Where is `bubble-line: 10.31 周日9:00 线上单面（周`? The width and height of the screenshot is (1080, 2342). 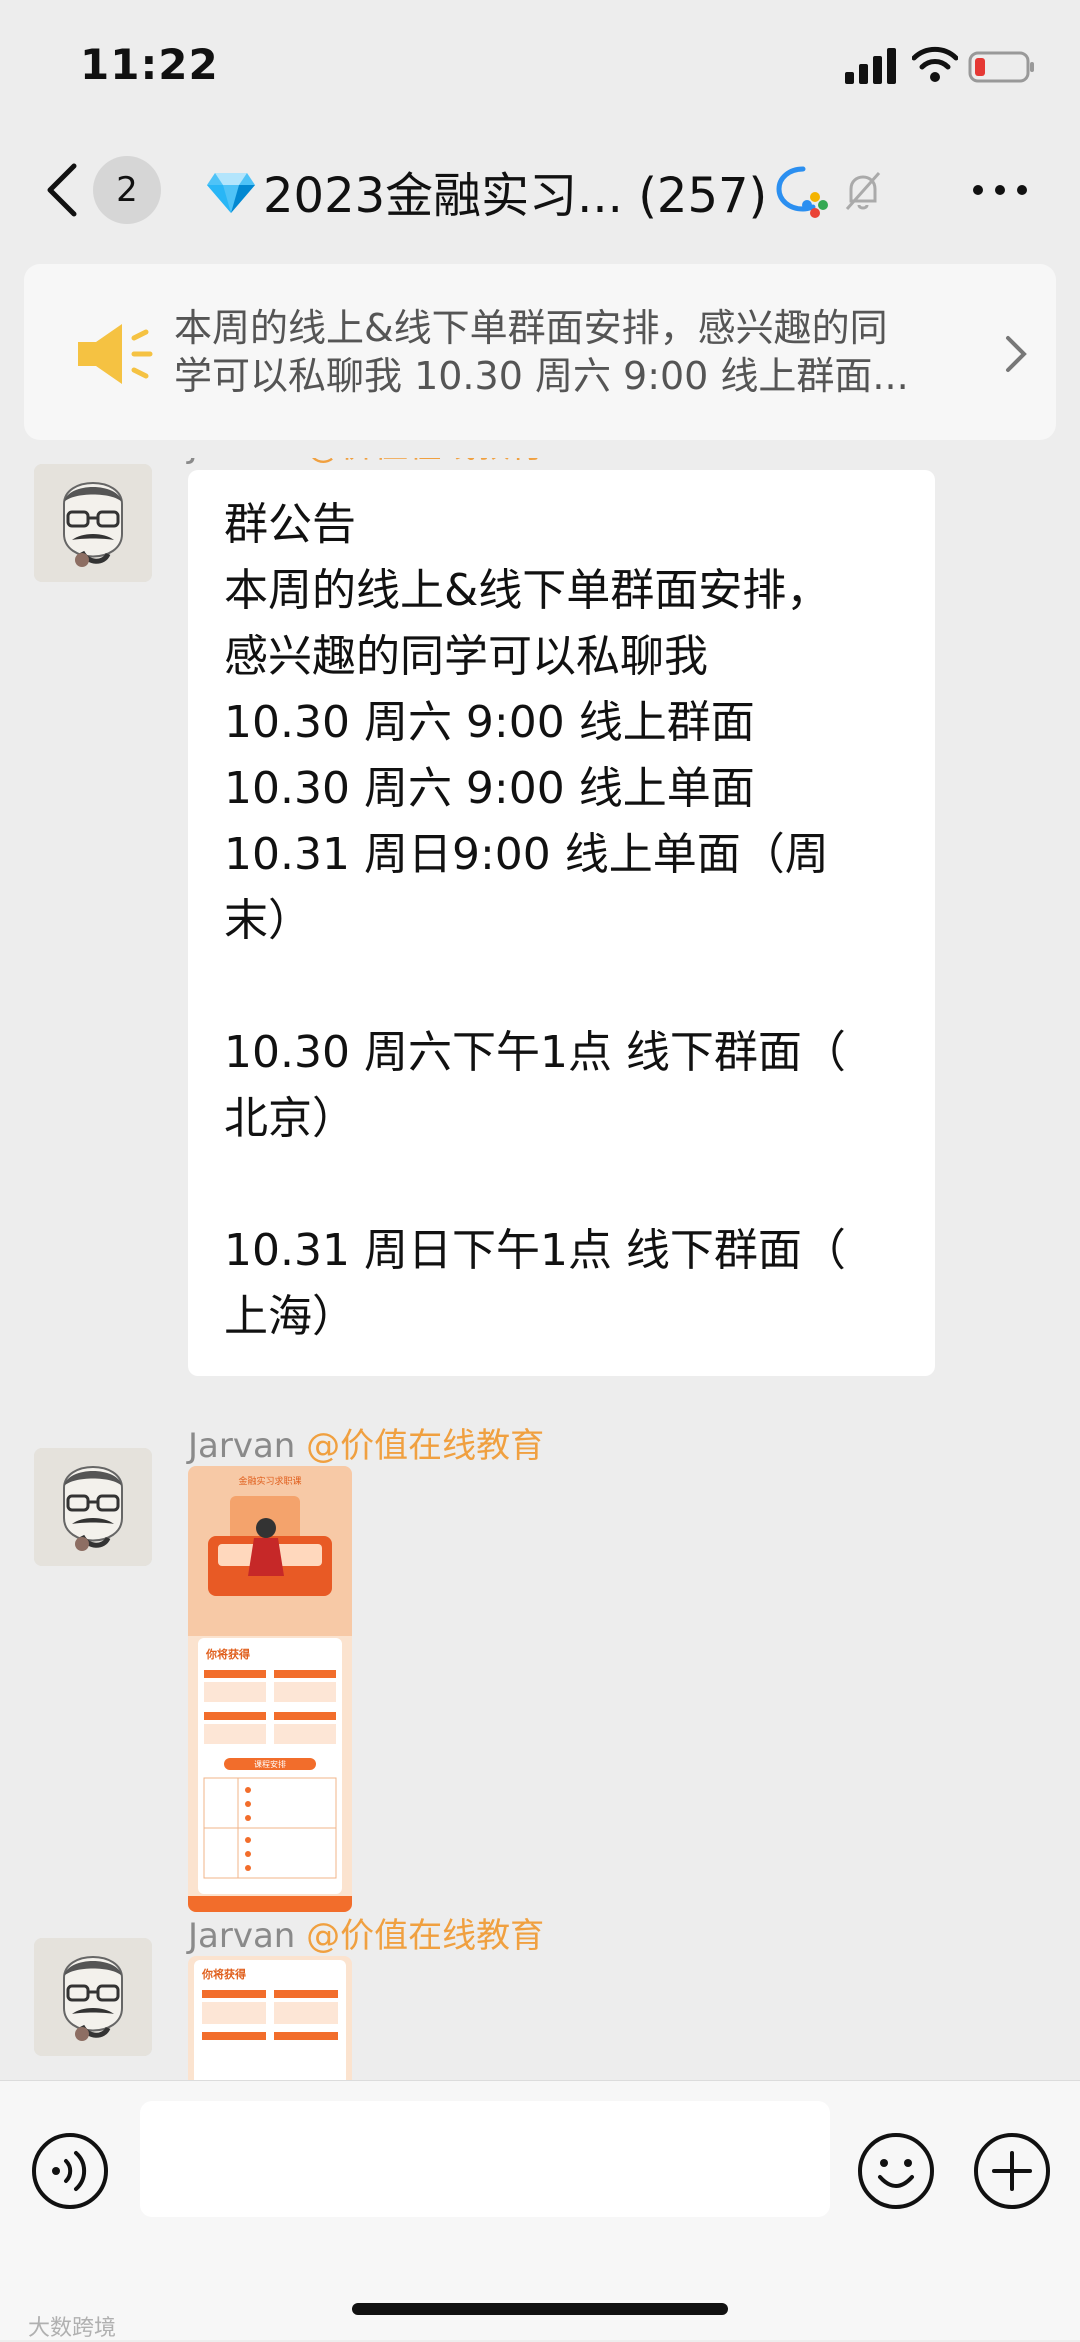 bubble-line: 10.31 周日9:00 线上单面（周 is located at coordinates (526, 854).